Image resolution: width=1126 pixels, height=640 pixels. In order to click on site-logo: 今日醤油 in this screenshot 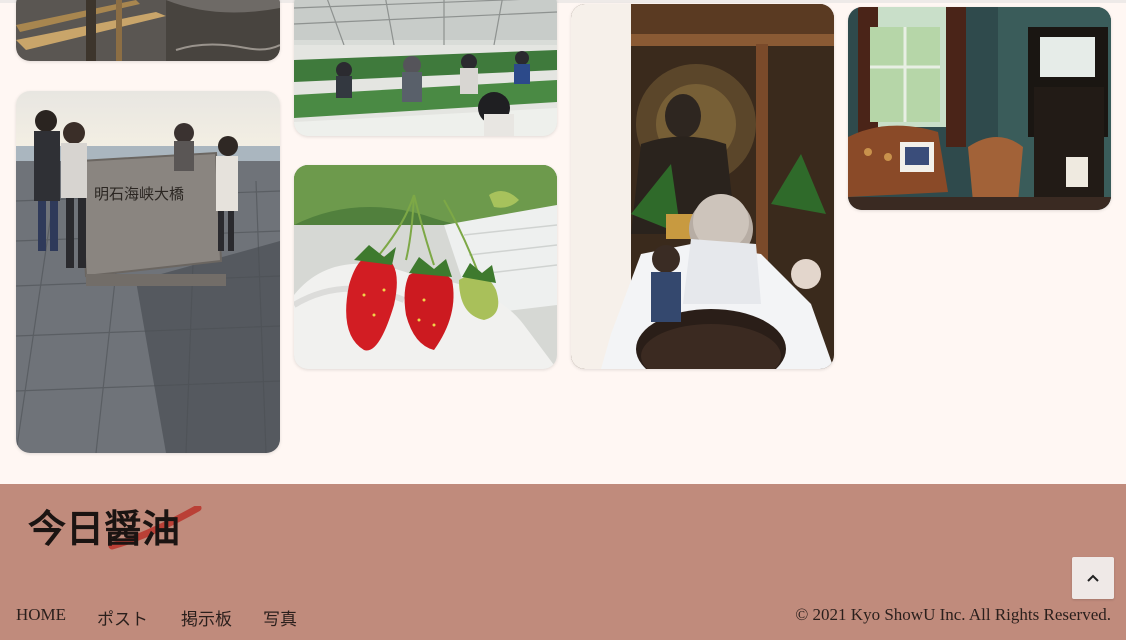, I will do `click(128, 528)`.